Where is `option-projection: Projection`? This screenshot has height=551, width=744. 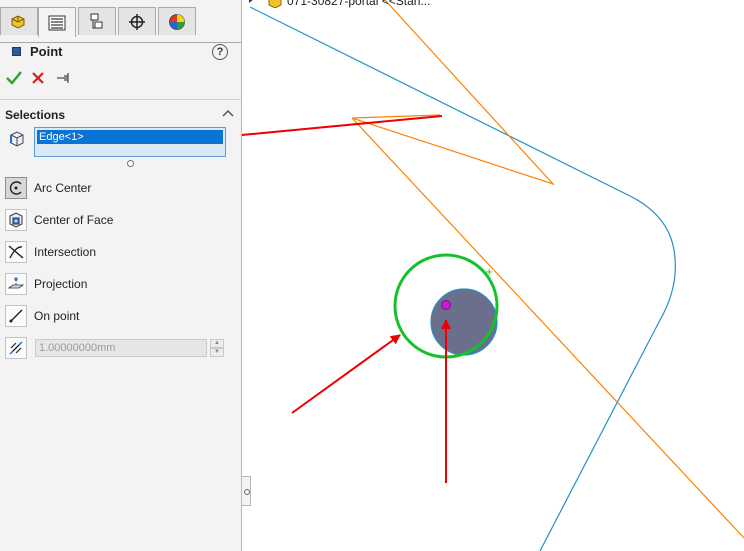 option-projection: Projection is located at coordinates (115, 285).